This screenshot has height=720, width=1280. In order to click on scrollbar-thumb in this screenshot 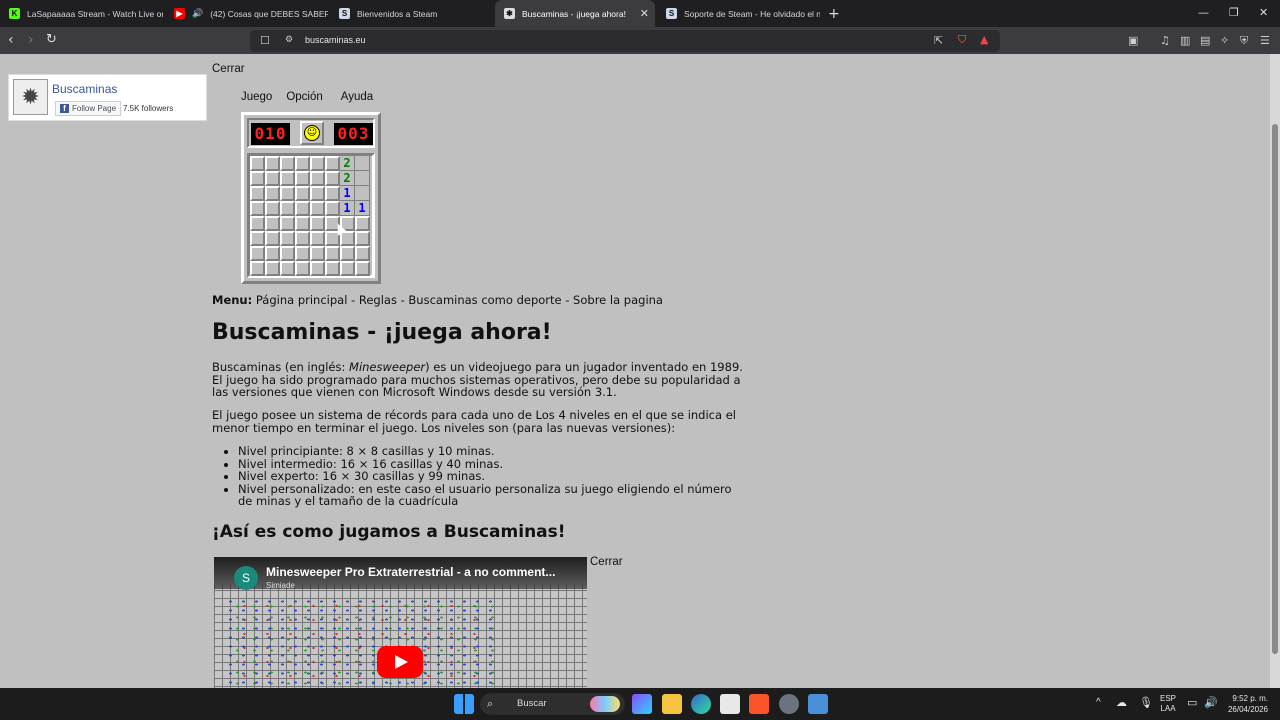, I will do `click(1275, 389)`.